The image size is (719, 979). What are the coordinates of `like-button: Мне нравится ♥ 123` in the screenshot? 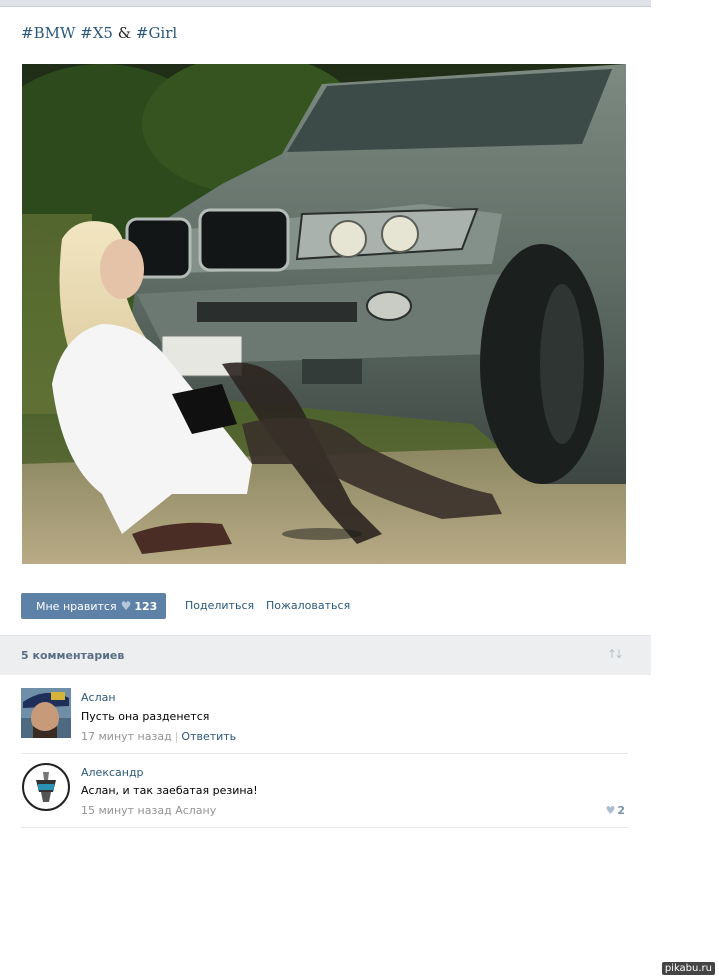 It's located at (93, 606).